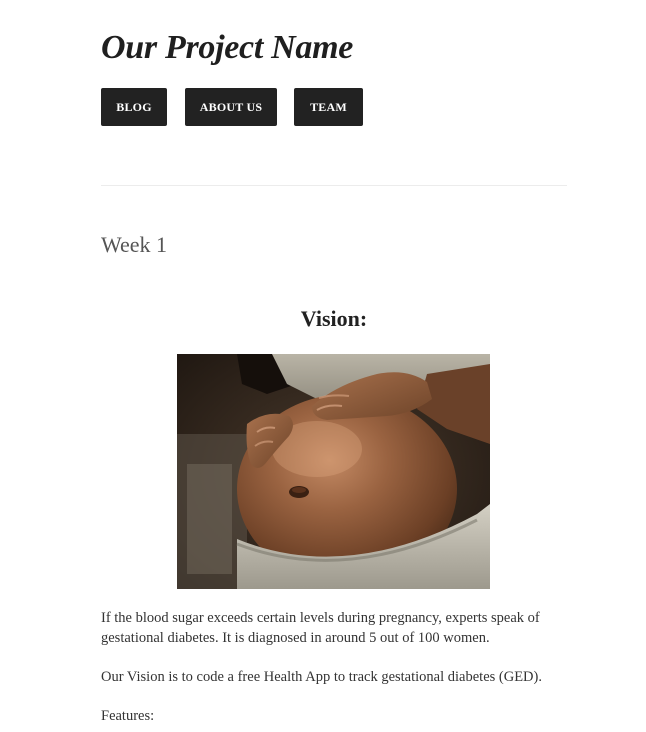  I want to click on nav-about-us-button: ABOUT US, so click(231, 107).